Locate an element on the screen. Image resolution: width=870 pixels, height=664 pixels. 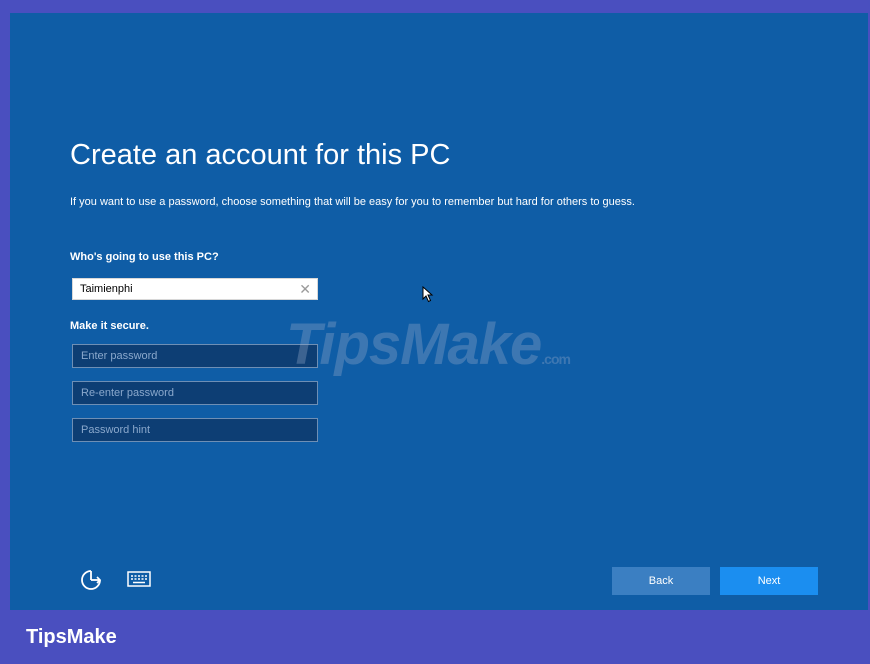
username-field: ✕ is located at coordinates (195, 289).